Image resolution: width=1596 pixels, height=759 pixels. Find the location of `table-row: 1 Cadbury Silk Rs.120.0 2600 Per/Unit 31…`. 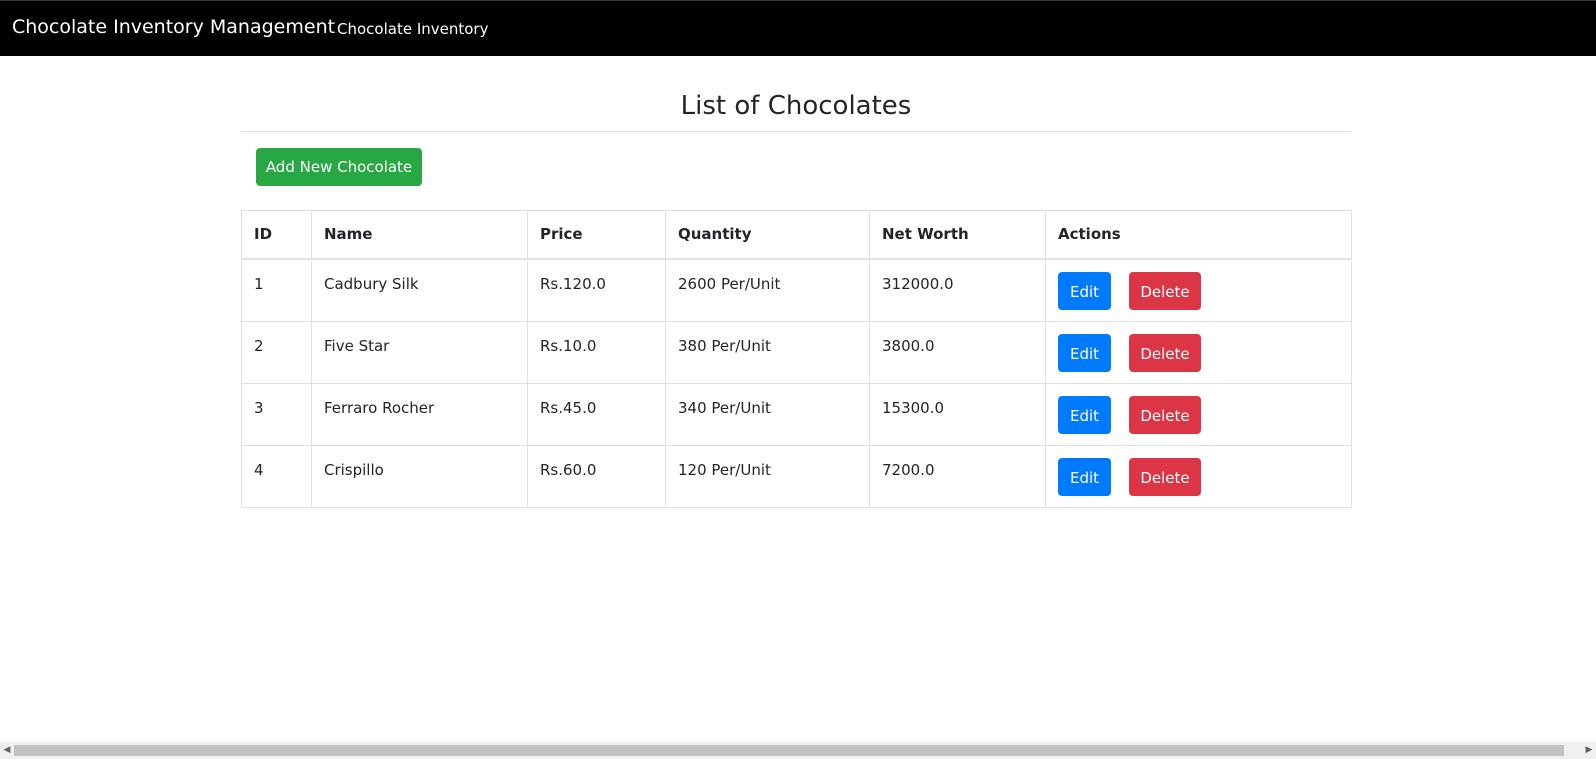

table-row: 1 Cadbury Silk Rs.120.0 2600 Per/Unit 31… is located at coordinates (796, 290).